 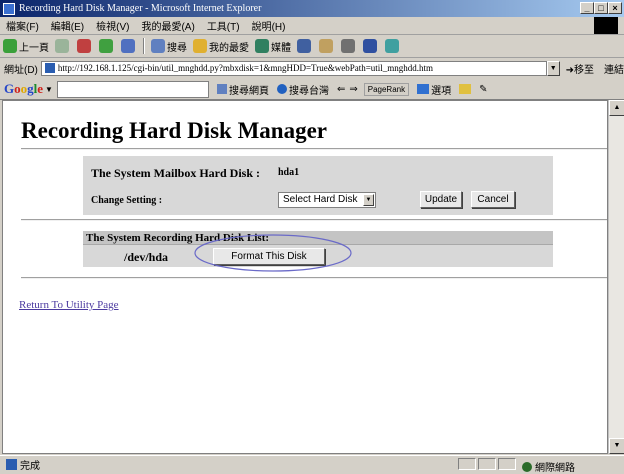 What do you see at coordinates (273, 46) in the screenshot?
I see `media-button: 媒體` at bounding box center [273, 46].